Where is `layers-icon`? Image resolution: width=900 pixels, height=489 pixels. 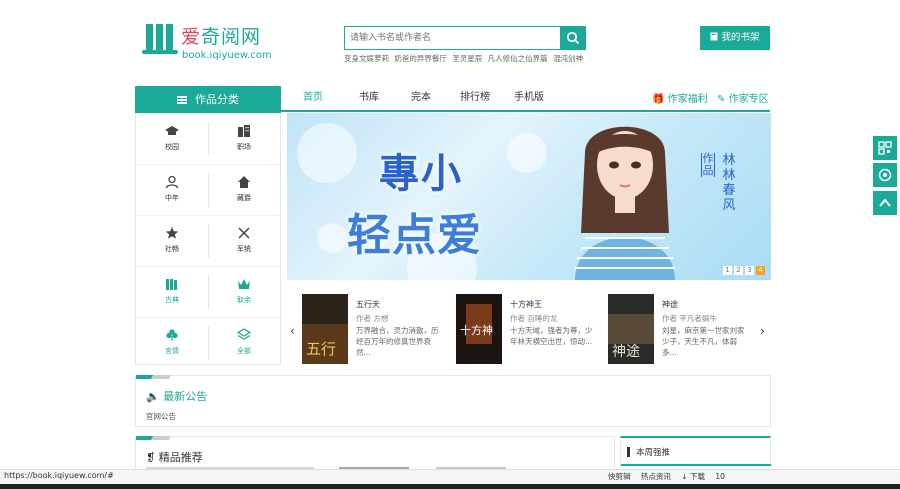 layers-icon is located at coordinates (244, 334).